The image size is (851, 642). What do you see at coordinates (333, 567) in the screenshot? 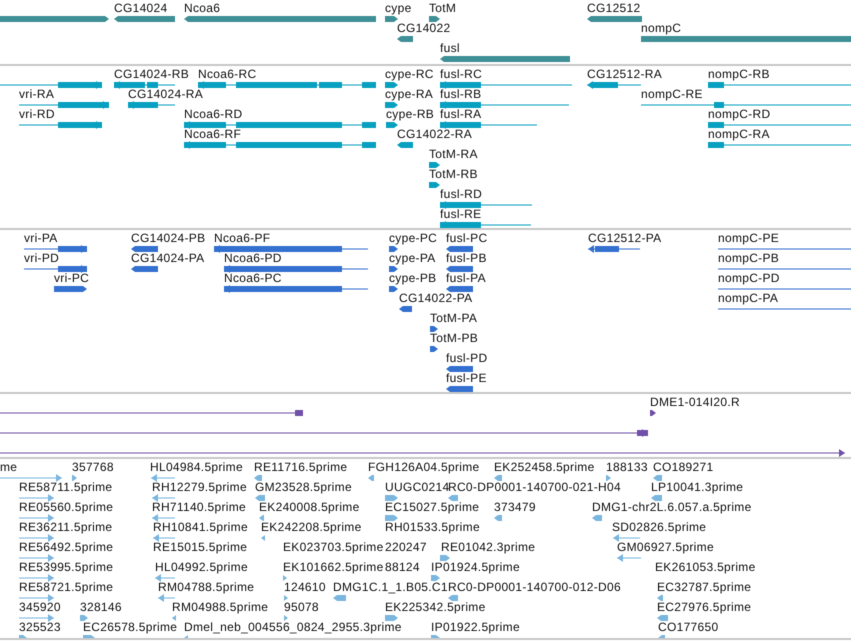
I see `feature-label: EK101662.5prime` at bounding box center [333, 567].